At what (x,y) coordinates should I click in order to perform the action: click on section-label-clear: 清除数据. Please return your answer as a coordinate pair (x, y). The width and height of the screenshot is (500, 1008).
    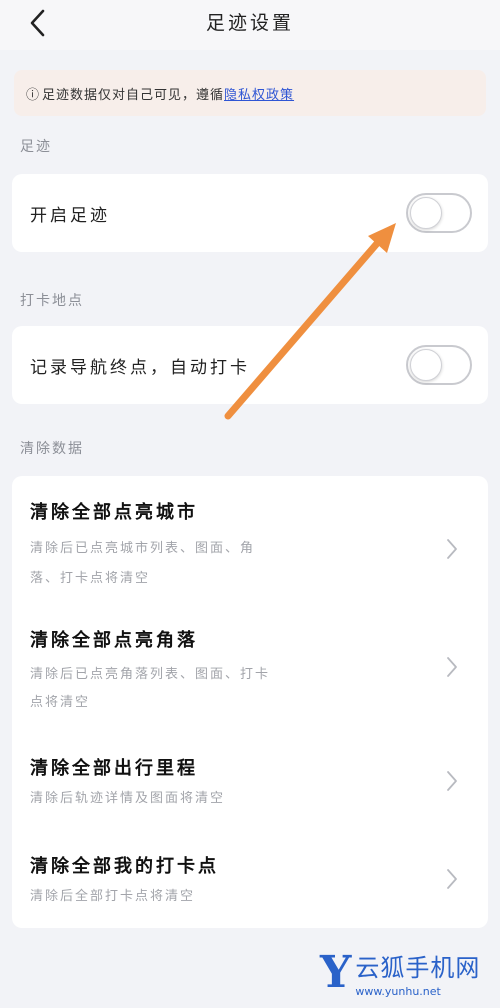
    Looking at the image, I should click on (52, 449).